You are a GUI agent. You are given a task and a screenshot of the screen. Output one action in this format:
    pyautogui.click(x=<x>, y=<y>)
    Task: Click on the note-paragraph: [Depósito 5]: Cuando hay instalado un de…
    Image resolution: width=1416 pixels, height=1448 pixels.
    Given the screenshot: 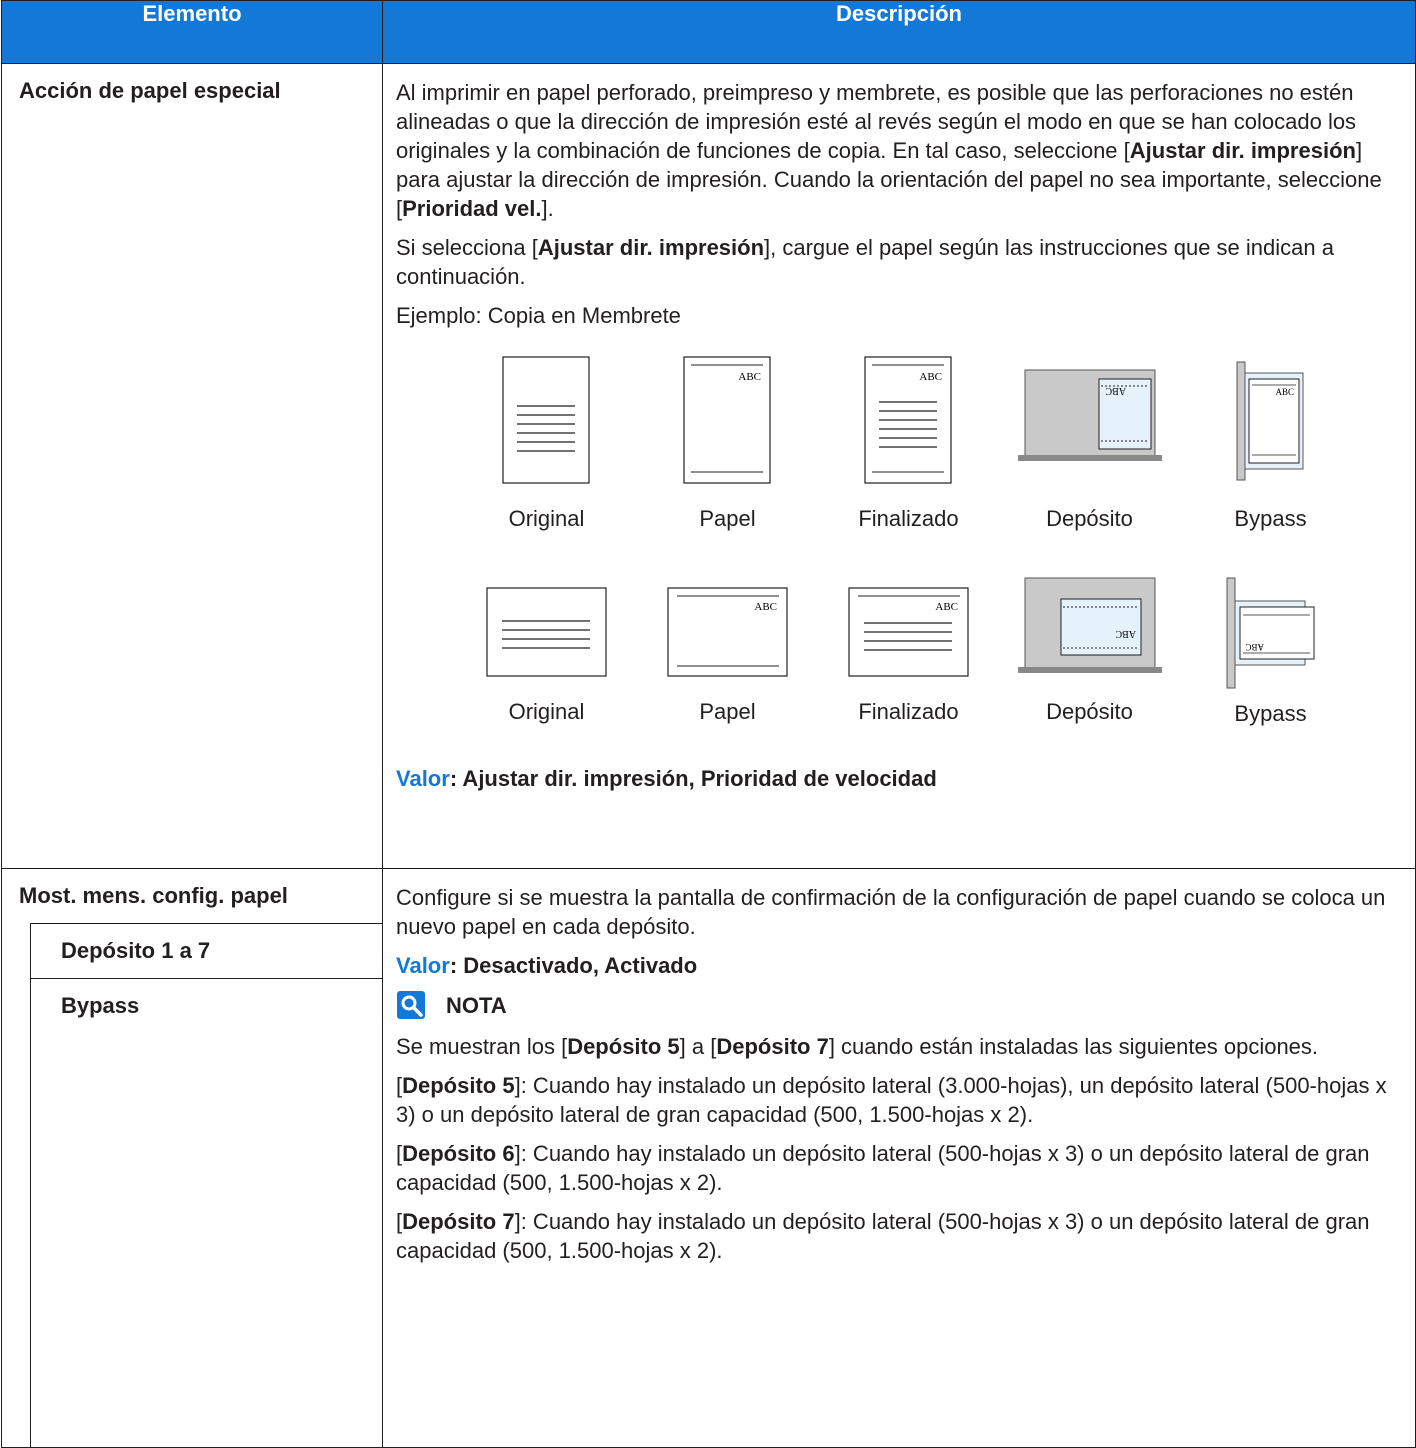 What is the action you would take?
    pyautogui.click(x=891, y=1100)
    